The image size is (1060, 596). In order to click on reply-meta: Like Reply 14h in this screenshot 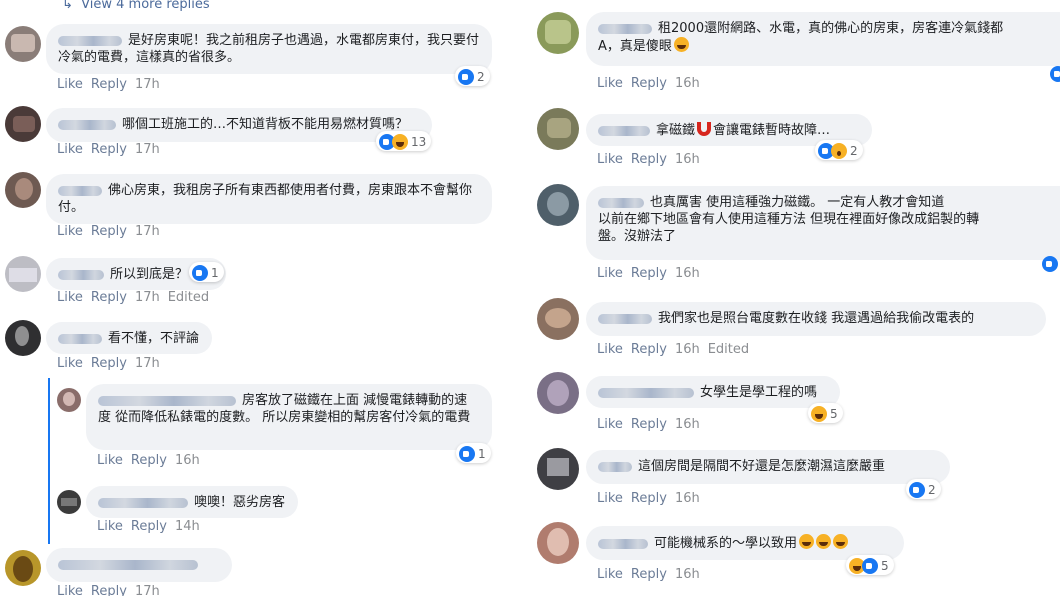, I will do `click(152, 526)`.